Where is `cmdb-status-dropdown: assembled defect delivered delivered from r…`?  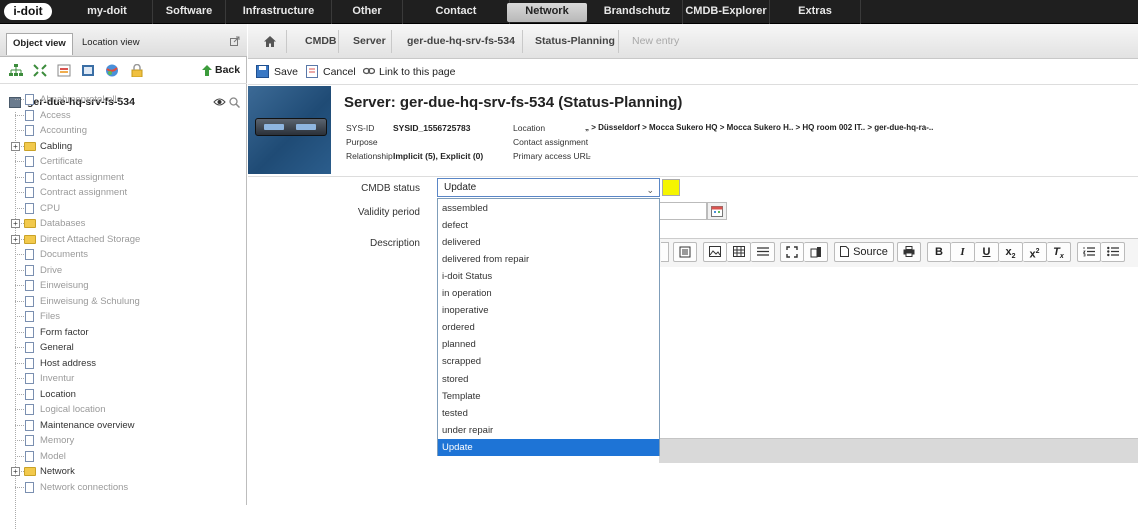 cmdb-status-dropdown: assembled defect delivered delivered from r… is located at coordinates (548, 327).